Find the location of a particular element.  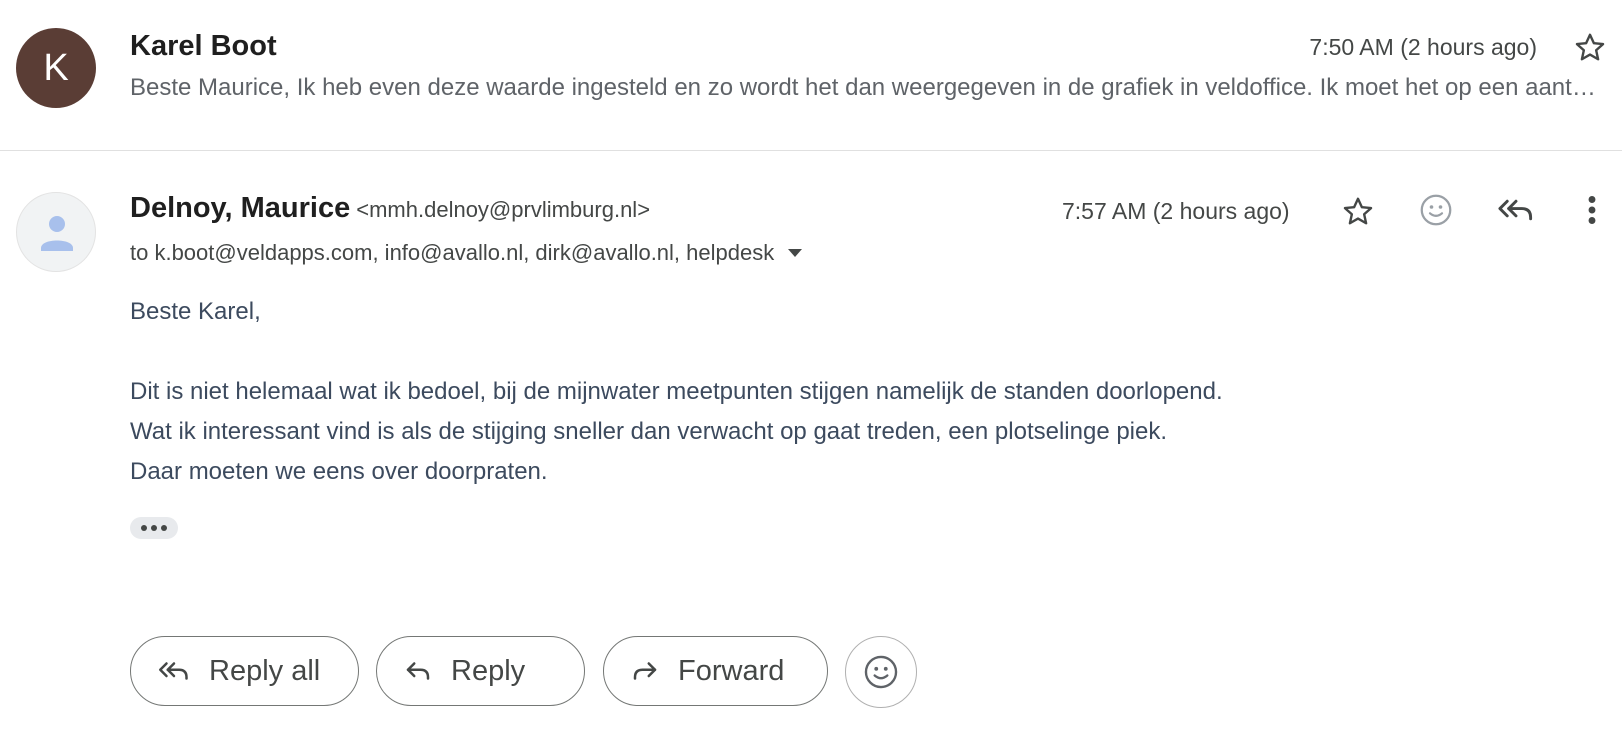

more-vert-icon is located at coordinates (1592, 210).